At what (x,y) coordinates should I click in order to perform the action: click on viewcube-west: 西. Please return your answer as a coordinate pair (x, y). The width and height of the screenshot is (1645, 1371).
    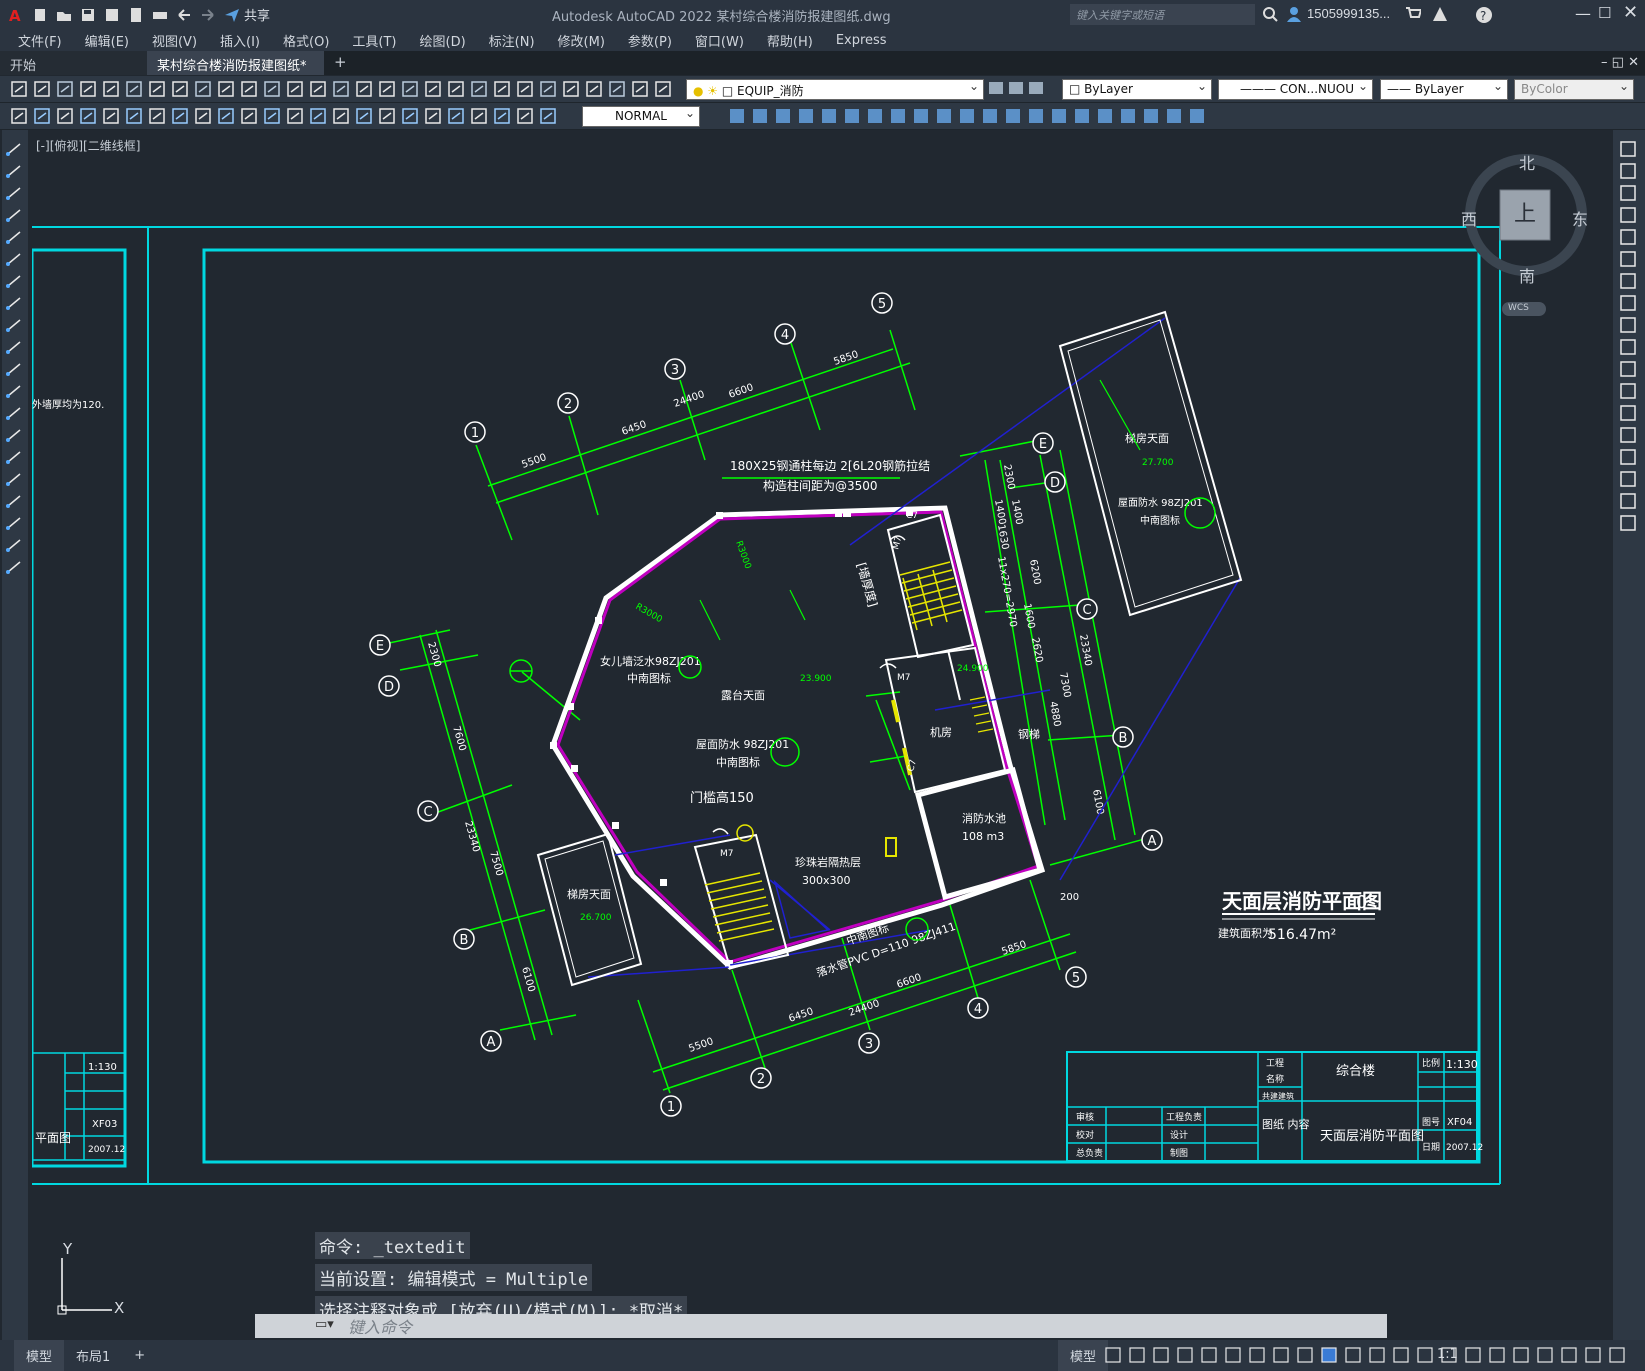
    Looking at the image, I should click on (1469, 218).